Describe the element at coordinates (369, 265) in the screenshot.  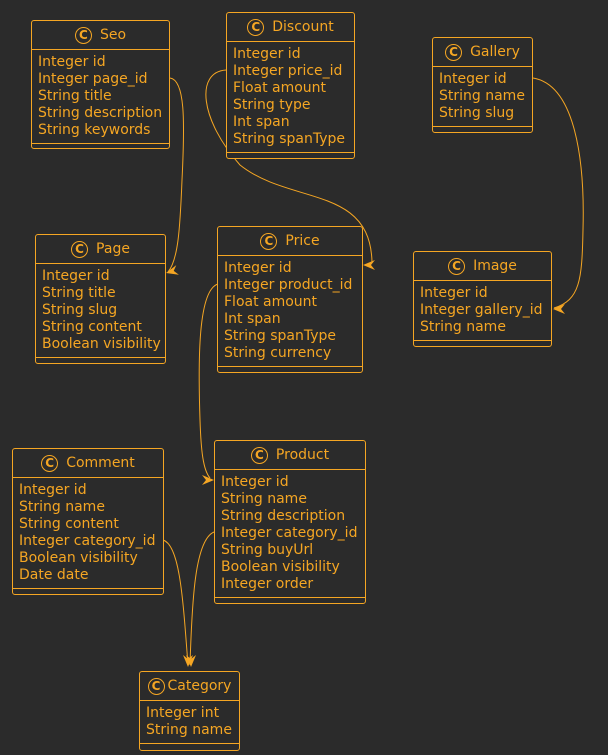
I see `arrowhead-price` at that location.